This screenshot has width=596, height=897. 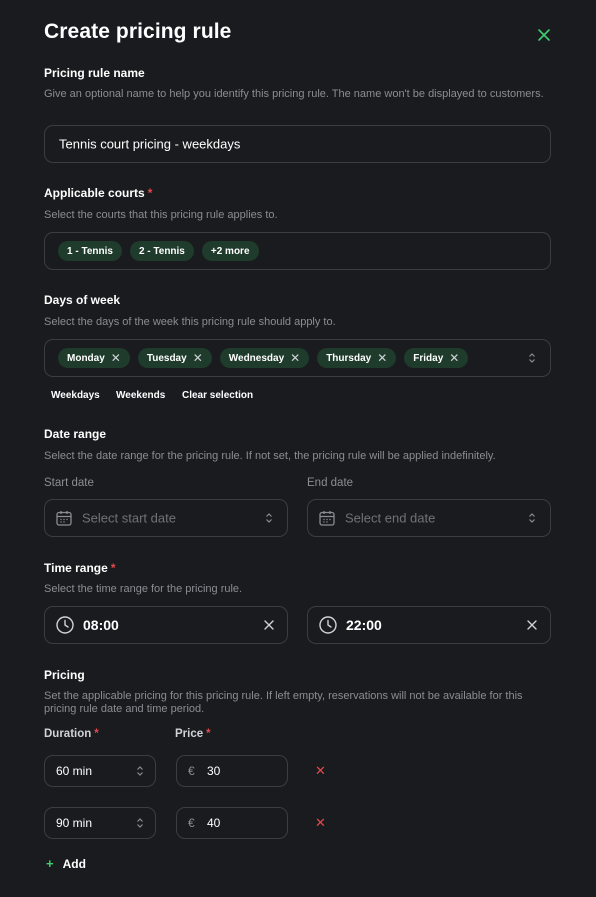 What do you see at coordinates (364, 625) in the screenshot?
I see `end-time-value: 22:00` at bounding box center [364, 625].